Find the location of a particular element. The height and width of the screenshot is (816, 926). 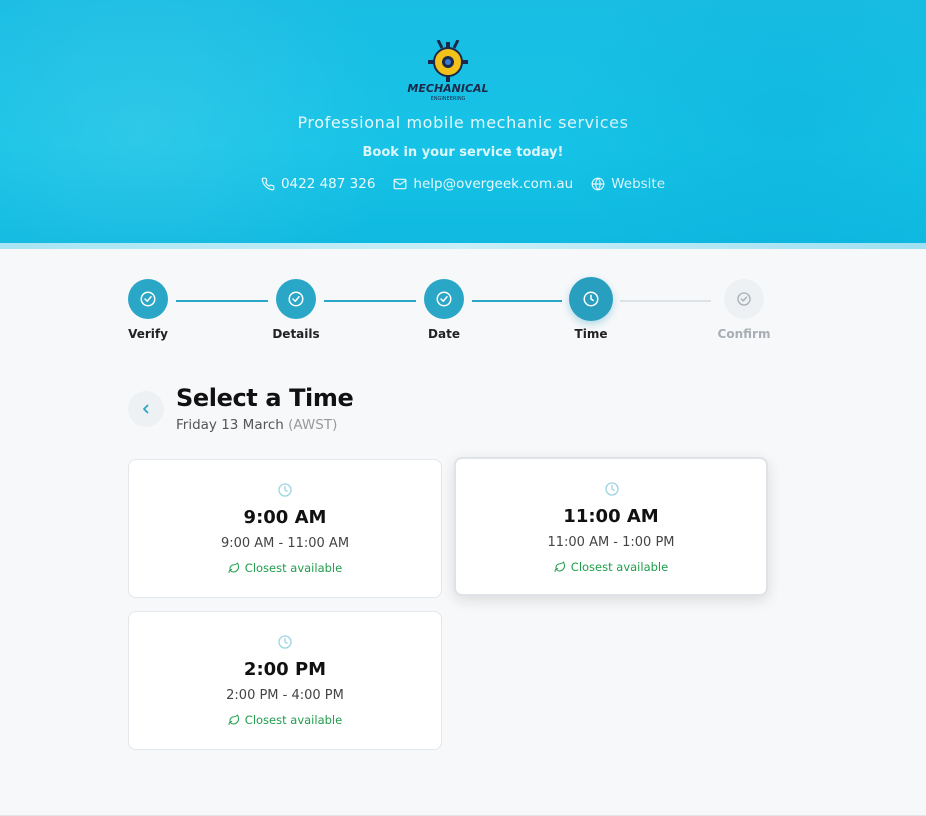

company-logo: MECHANICAL ENGINEERING is located at coordinates (448, 71).